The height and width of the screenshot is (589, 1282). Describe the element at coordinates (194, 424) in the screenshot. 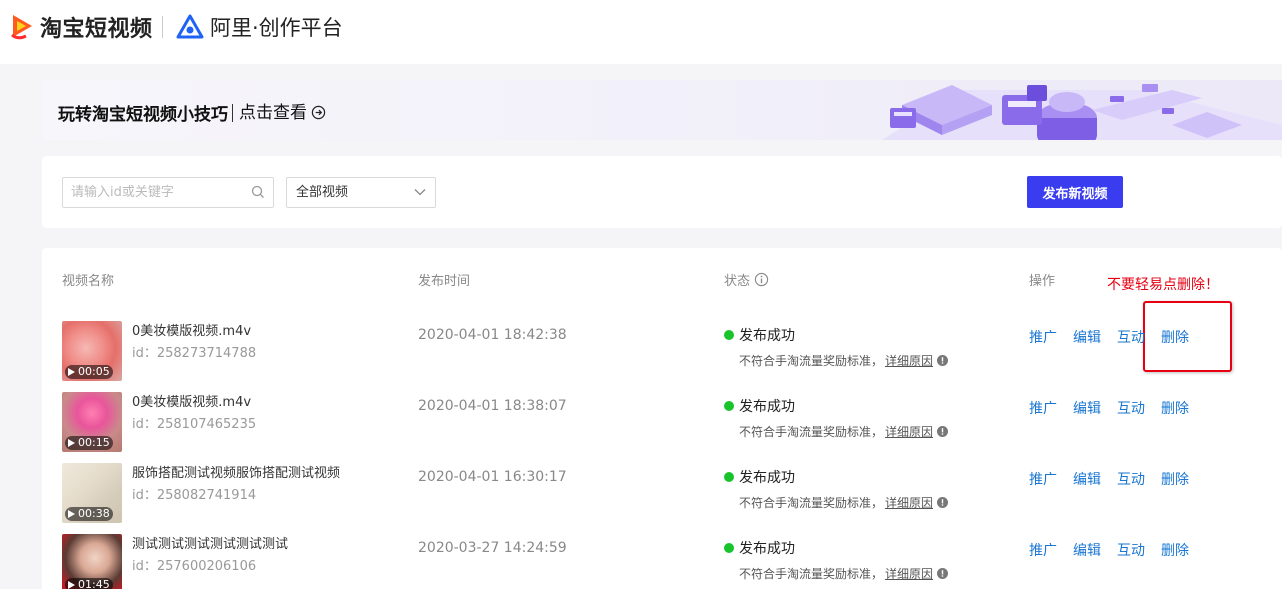

I see `video-id: id：258107465235` at that location.